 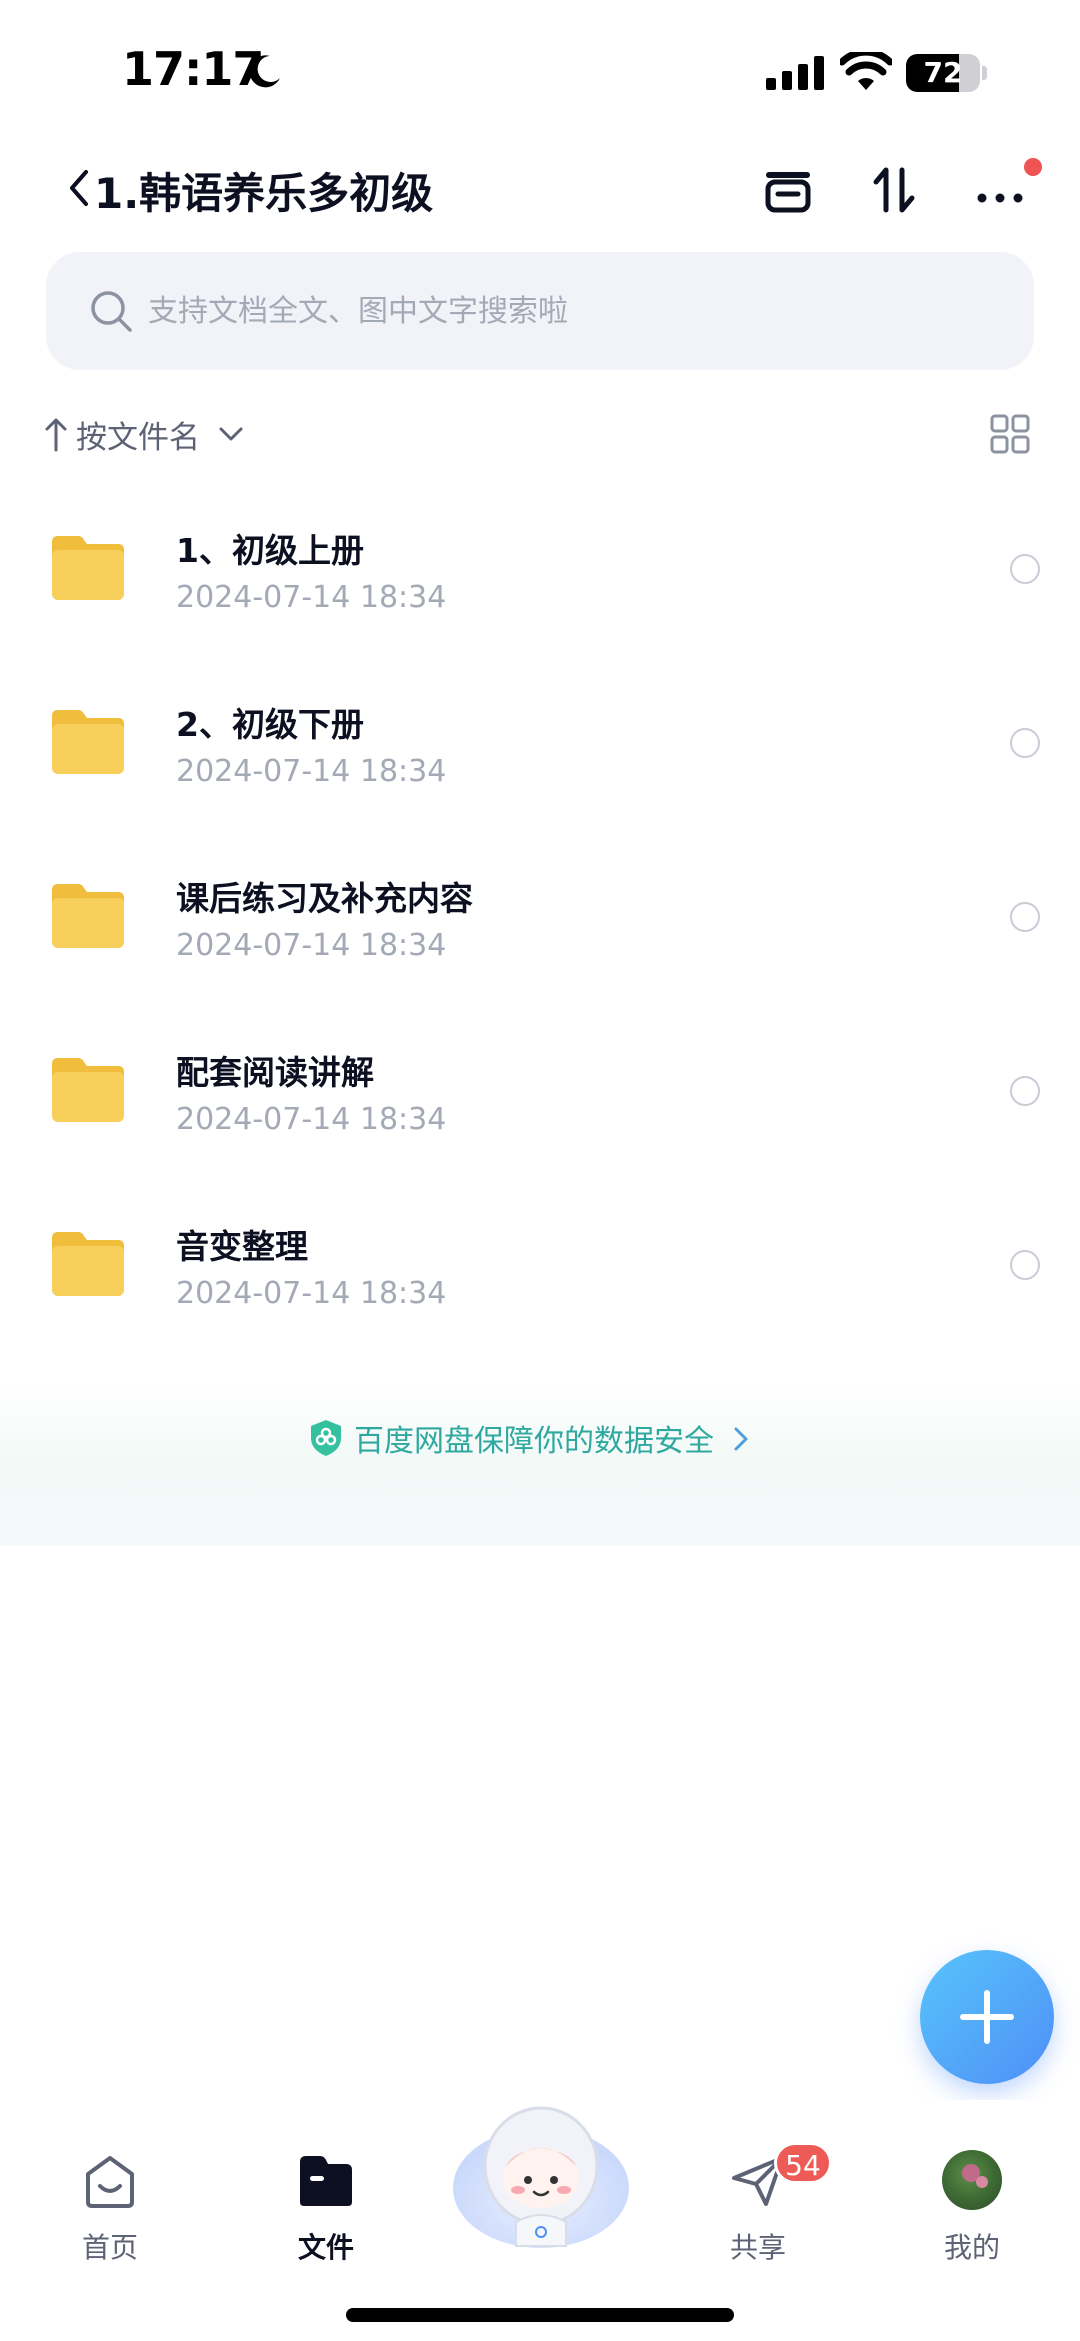 What do you see at coordinates (540, 1089) in the screenshot?
I see `file-row: 配套阅读讲解 2024-07-14 18:34` at bounding box center [540, 1089].